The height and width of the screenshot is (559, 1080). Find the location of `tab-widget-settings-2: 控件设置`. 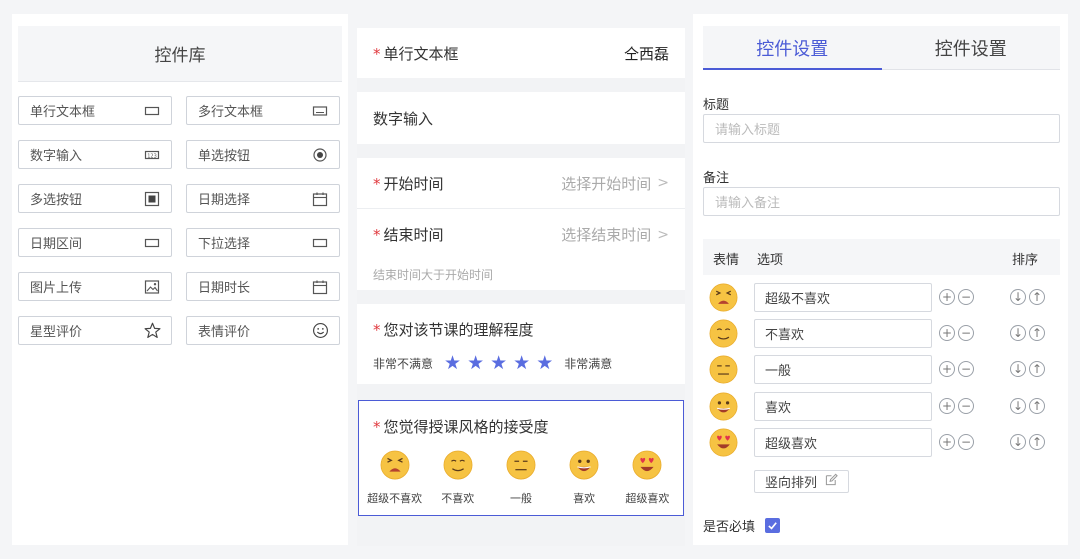

tab-widget-settings-2: 控件设置 is located at coordinates (971, 47).